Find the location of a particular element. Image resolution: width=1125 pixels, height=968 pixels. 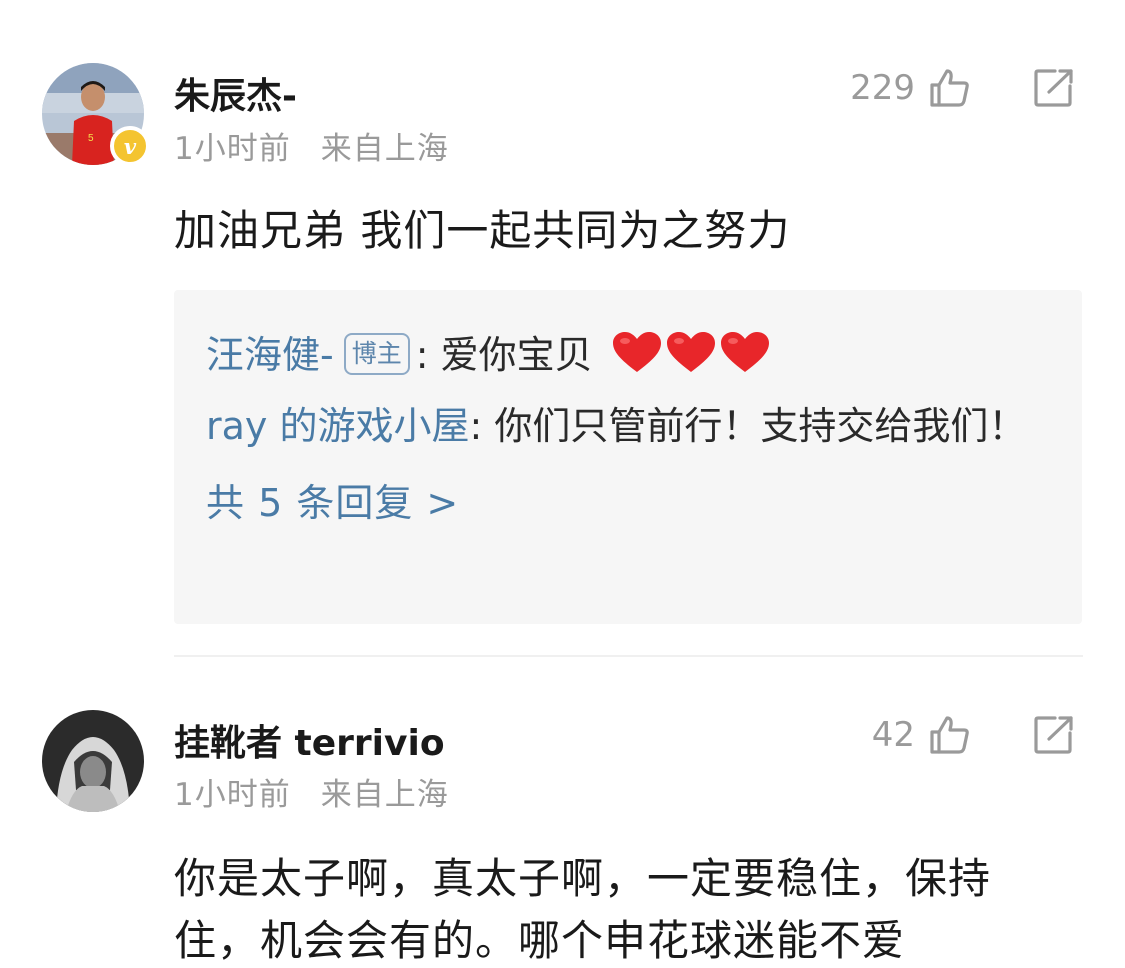

like-button: 42 is located at coordinates (921, 735).